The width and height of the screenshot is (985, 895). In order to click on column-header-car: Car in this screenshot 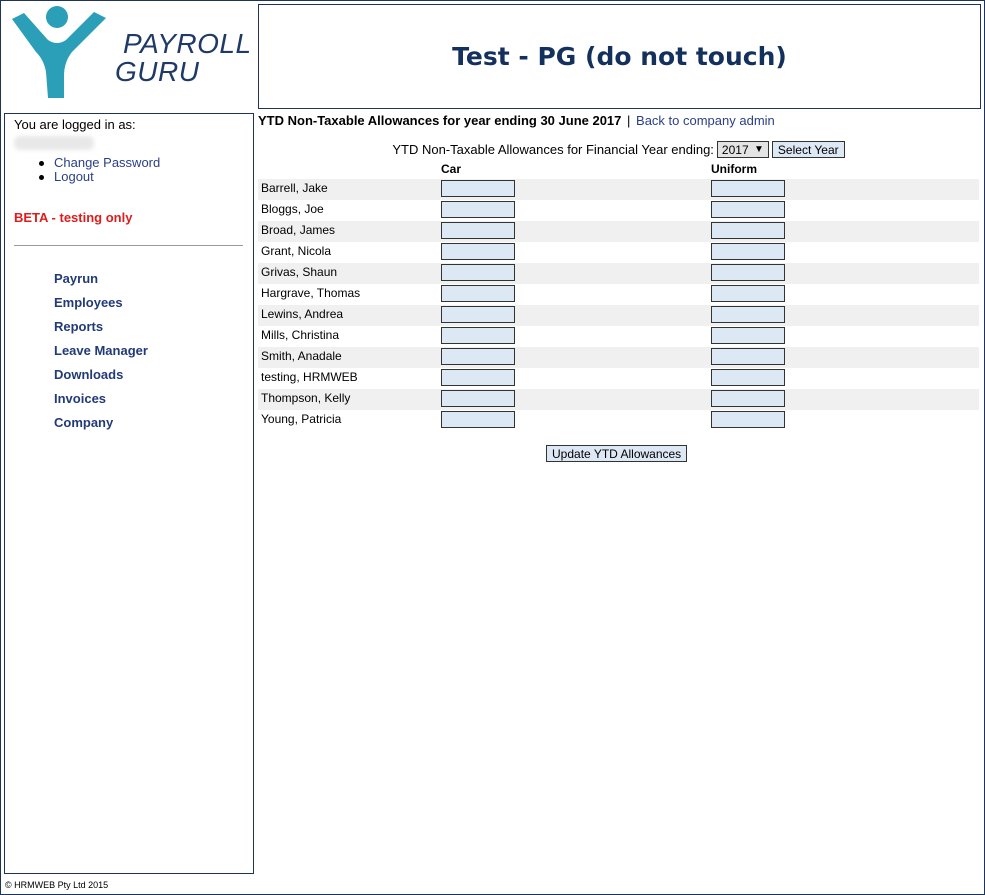, I will do `click(451, 169)`.